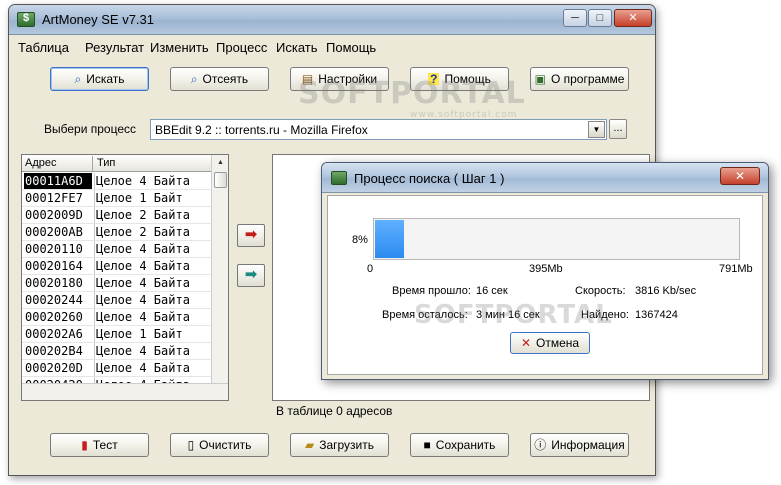  I want to click on load-icon: ▰, so click(309, 445).